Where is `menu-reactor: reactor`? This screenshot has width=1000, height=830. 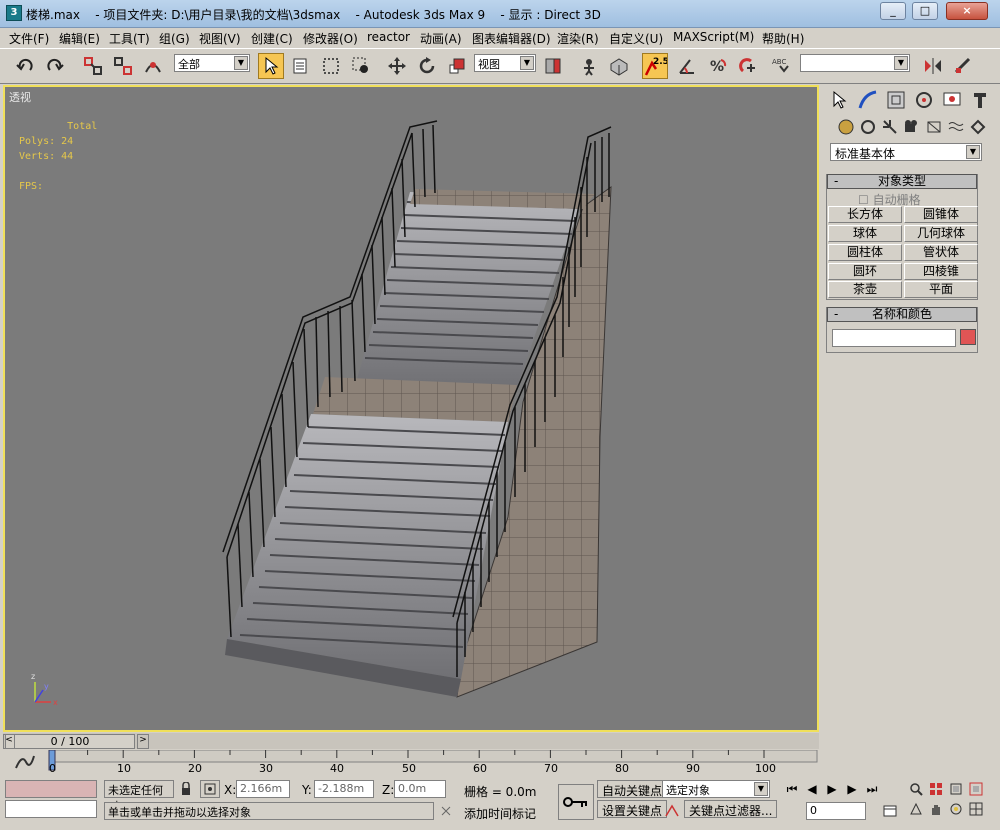 menu-reactor: reactor is located at coordinates (388, 37).